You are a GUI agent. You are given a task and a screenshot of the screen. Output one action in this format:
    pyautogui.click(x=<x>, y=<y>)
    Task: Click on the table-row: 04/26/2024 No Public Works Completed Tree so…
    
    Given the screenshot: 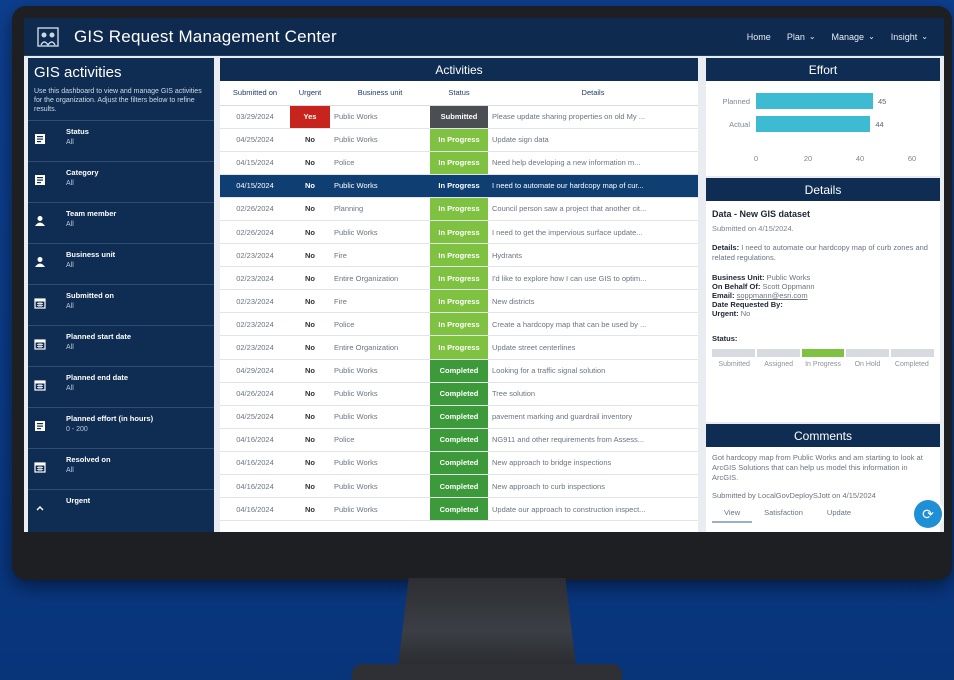 What is the action you would take?
    pyautogui.click(x=459, y=394)
    